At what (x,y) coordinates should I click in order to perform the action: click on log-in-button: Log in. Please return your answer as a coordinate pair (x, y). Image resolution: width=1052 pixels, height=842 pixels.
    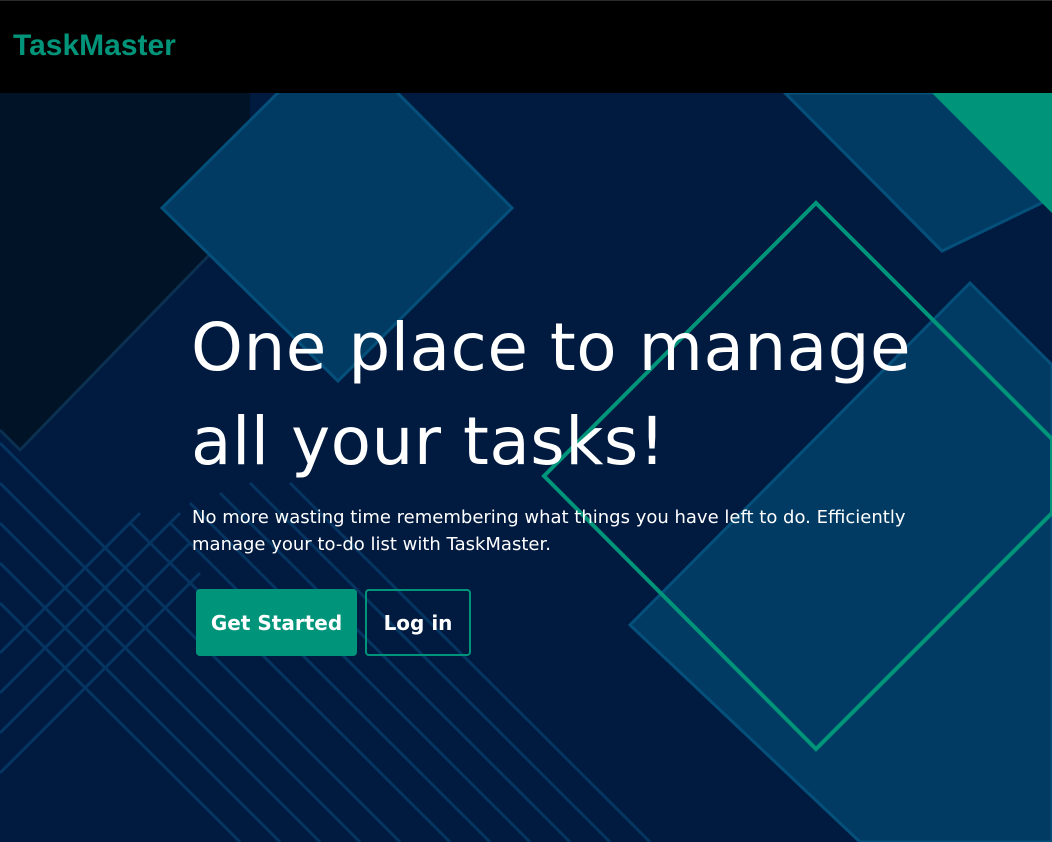
    Looking at the image, I should click on (418, 622).